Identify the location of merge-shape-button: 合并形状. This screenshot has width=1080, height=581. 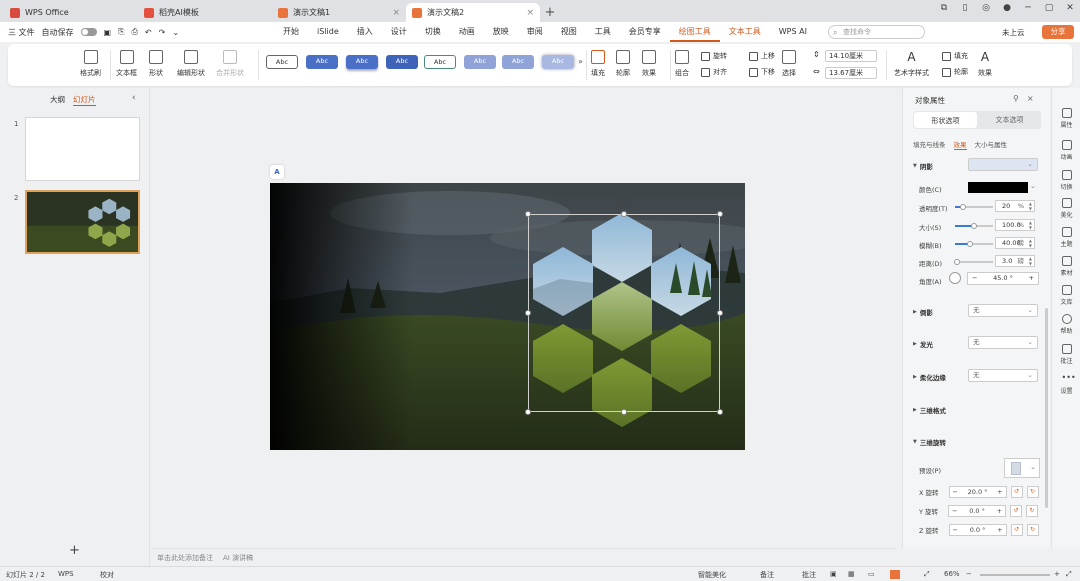
(230, 64).